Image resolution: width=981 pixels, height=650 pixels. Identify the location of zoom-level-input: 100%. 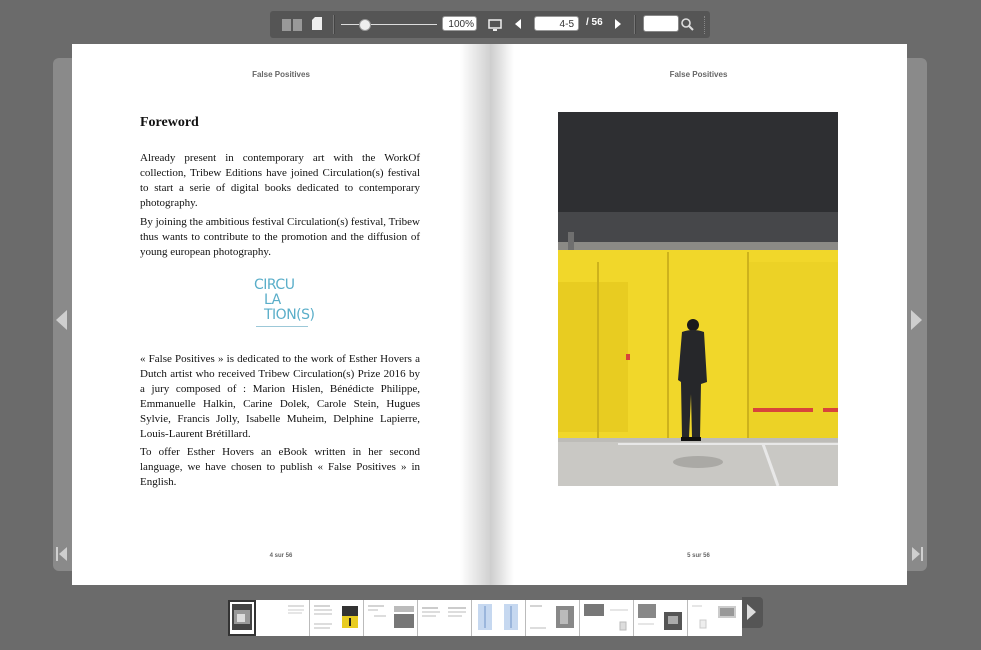
(459, 23).